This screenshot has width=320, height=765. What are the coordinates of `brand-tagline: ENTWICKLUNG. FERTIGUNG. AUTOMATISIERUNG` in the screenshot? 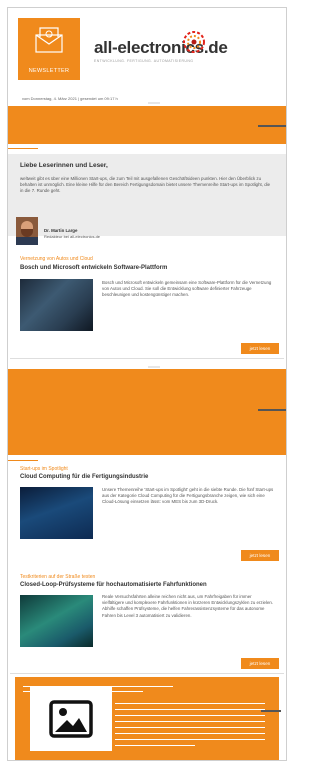 It's located at (144, 61).